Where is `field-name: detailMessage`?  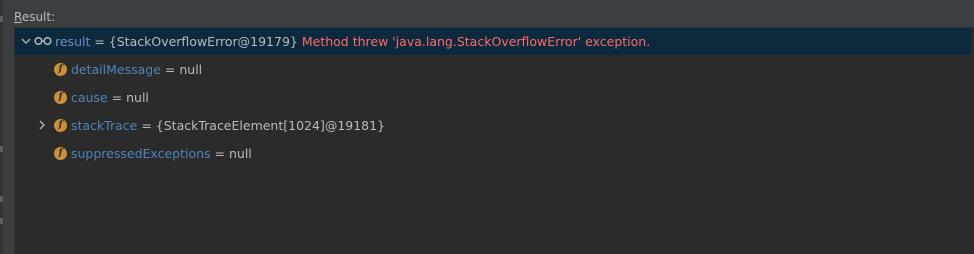
field-name: detailMessage is located at coordinates (116, 69).